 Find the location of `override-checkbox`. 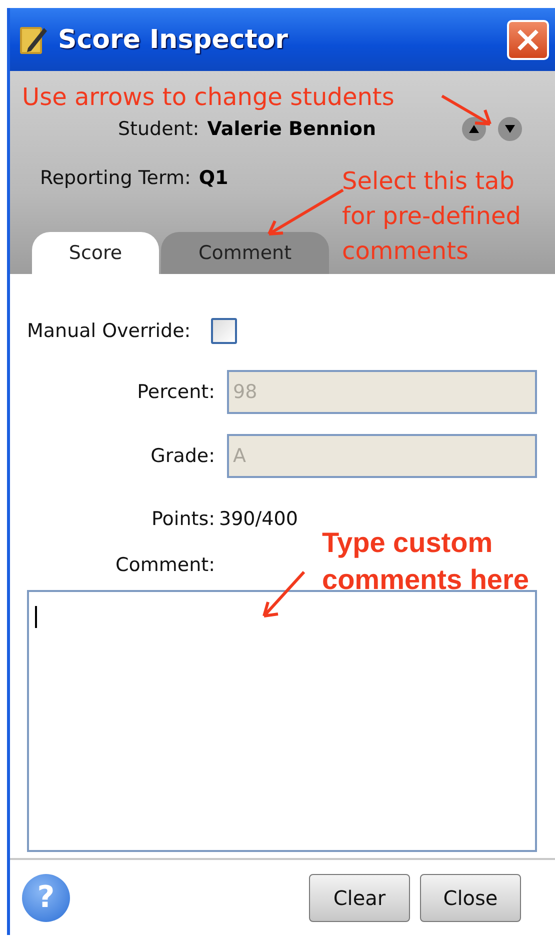

override-checkbox is located at coordinates (223, 331).